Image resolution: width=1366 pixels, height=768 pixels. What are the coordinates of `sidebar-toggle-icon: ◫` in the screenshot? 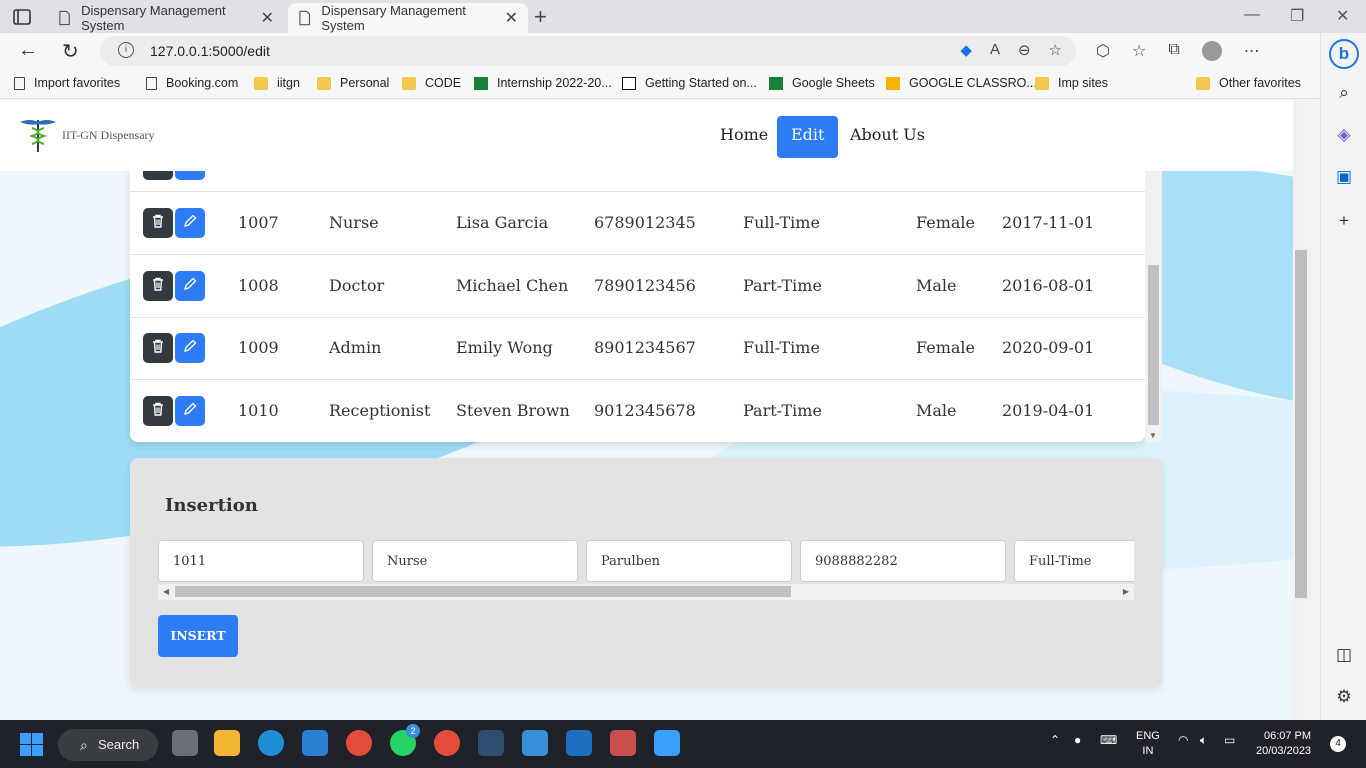 It's located at (1343, 655).